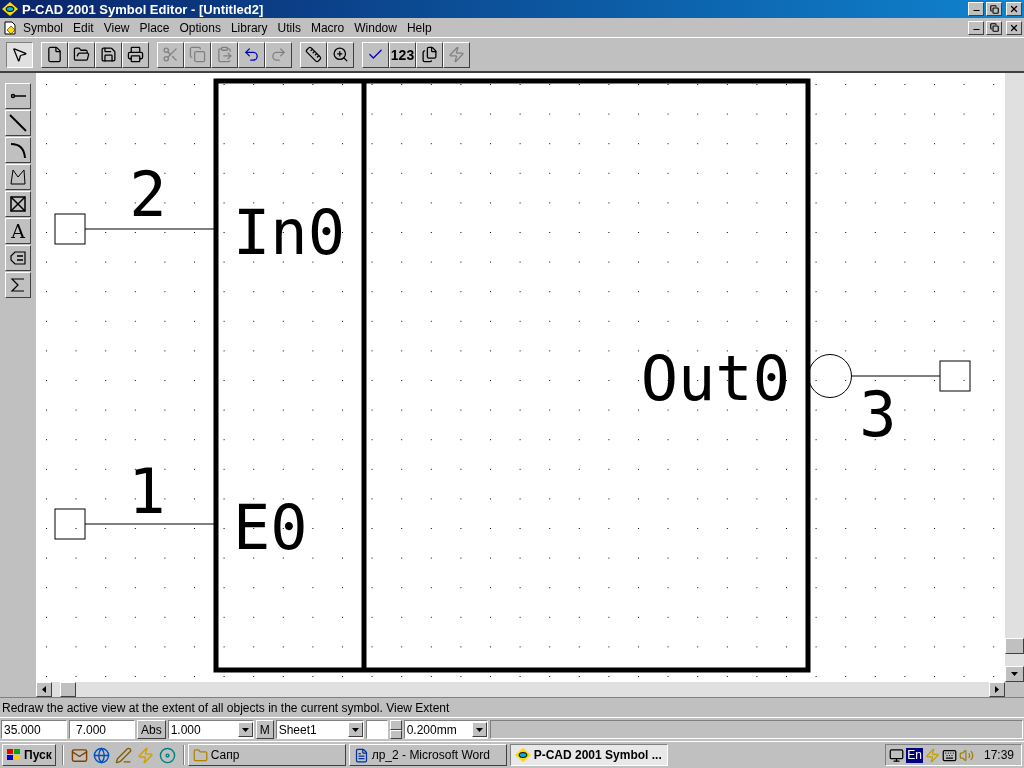 The image size is (1024, 768). What do you see at coordinates (327, 27) in the screenshot?
I see `menu-item: Macro` at bounding box center [327, 27].